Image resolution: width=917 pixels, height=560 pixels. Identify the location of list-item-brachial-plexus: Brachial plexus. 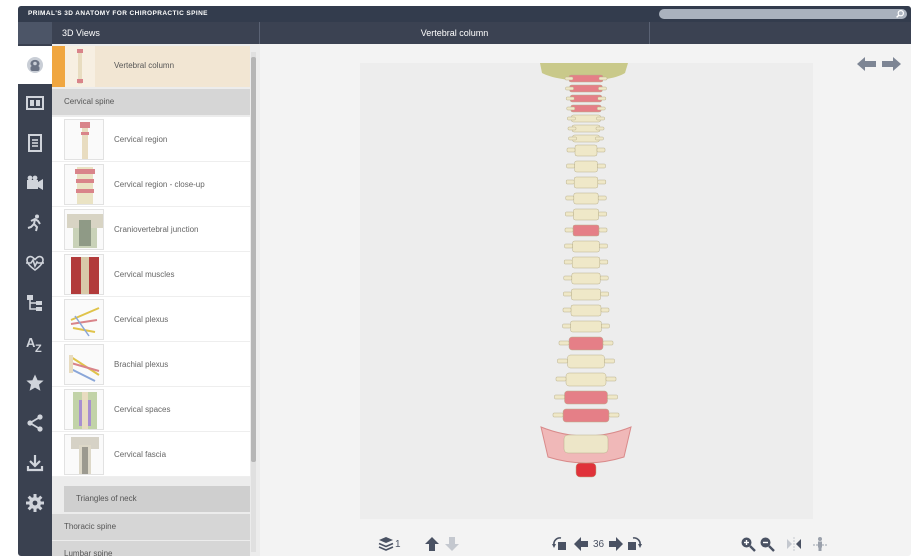
(151, 364).